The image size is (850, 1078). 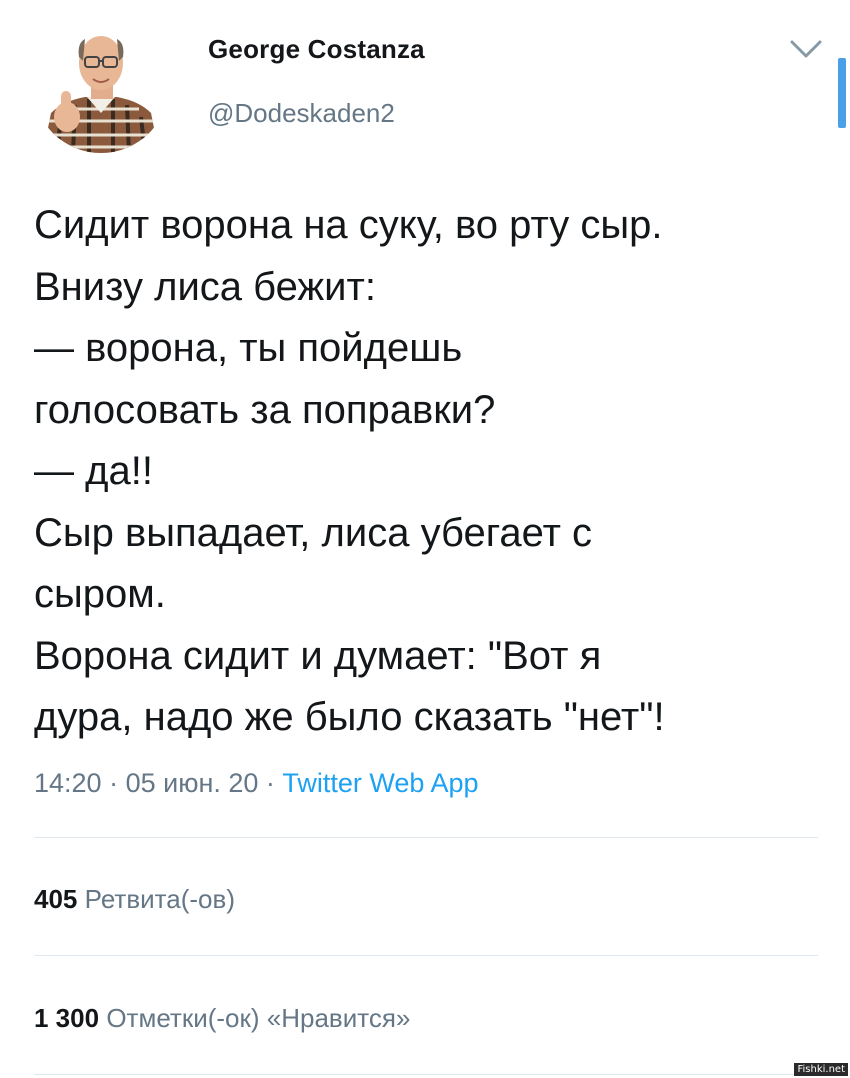 I want to click on tweet-line: Ворона сидит и думает: "Вот я, so click(x=318, y=655).